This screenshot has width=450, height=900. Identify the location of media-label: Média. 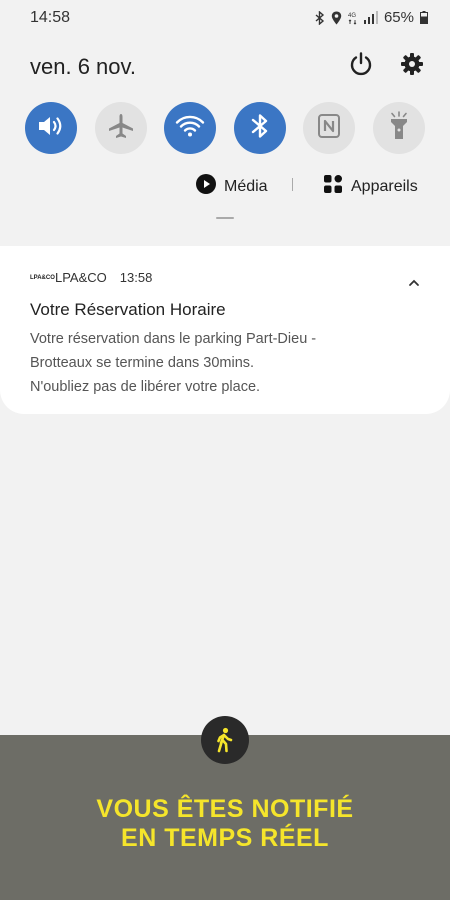
(246, 186).